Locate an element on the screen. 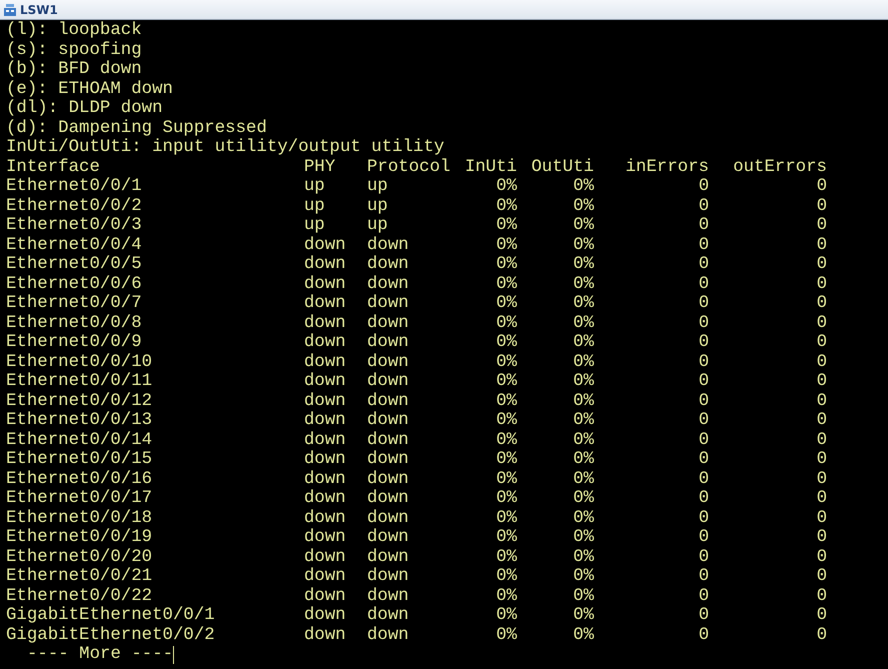  terminal-line: (e): ETHOAM down is located at coordinates (89, 89).